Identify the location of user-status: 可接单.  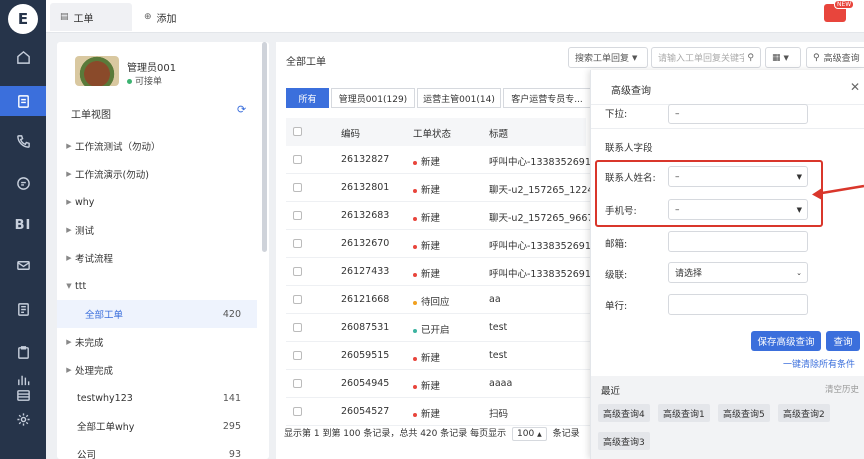
(144, 80).